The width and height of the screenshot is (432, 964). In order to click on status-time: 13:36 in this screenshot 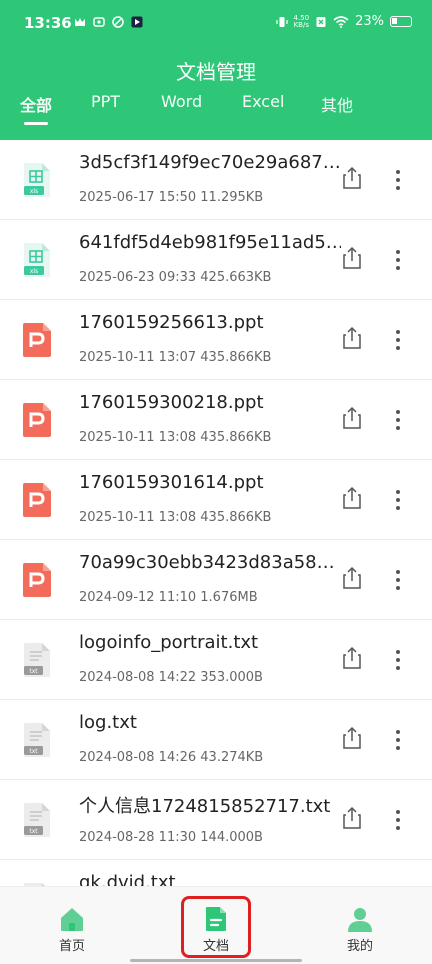, I will do `click(48, 23)`.